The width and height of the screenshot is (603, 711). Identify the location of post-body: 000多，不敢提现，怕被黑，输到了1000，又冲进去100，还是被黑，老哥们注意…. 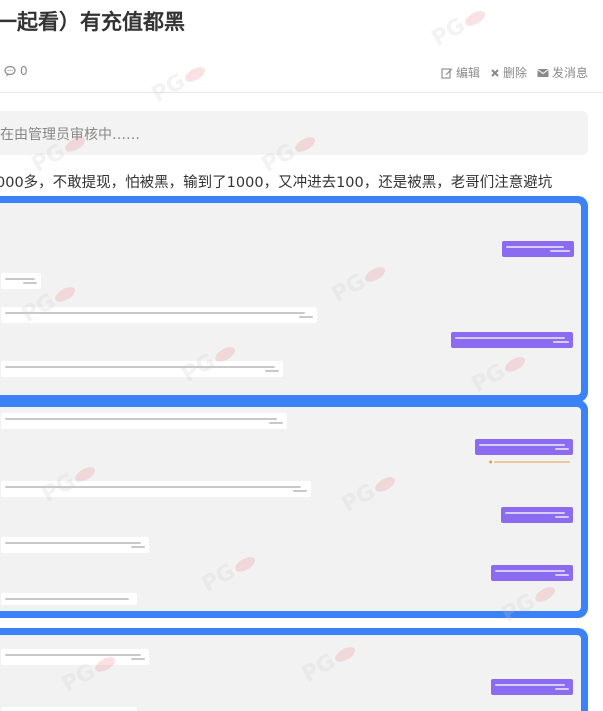
(276, 183).